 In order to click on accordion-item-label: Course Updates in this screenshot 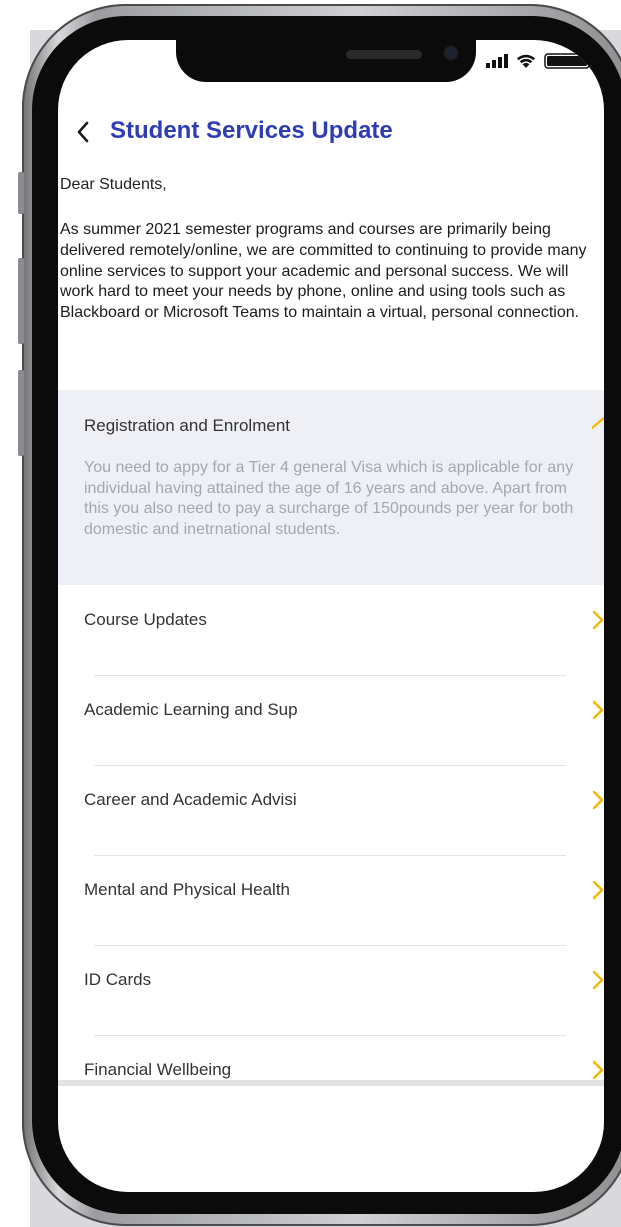, I will do `click(145, 619)`.